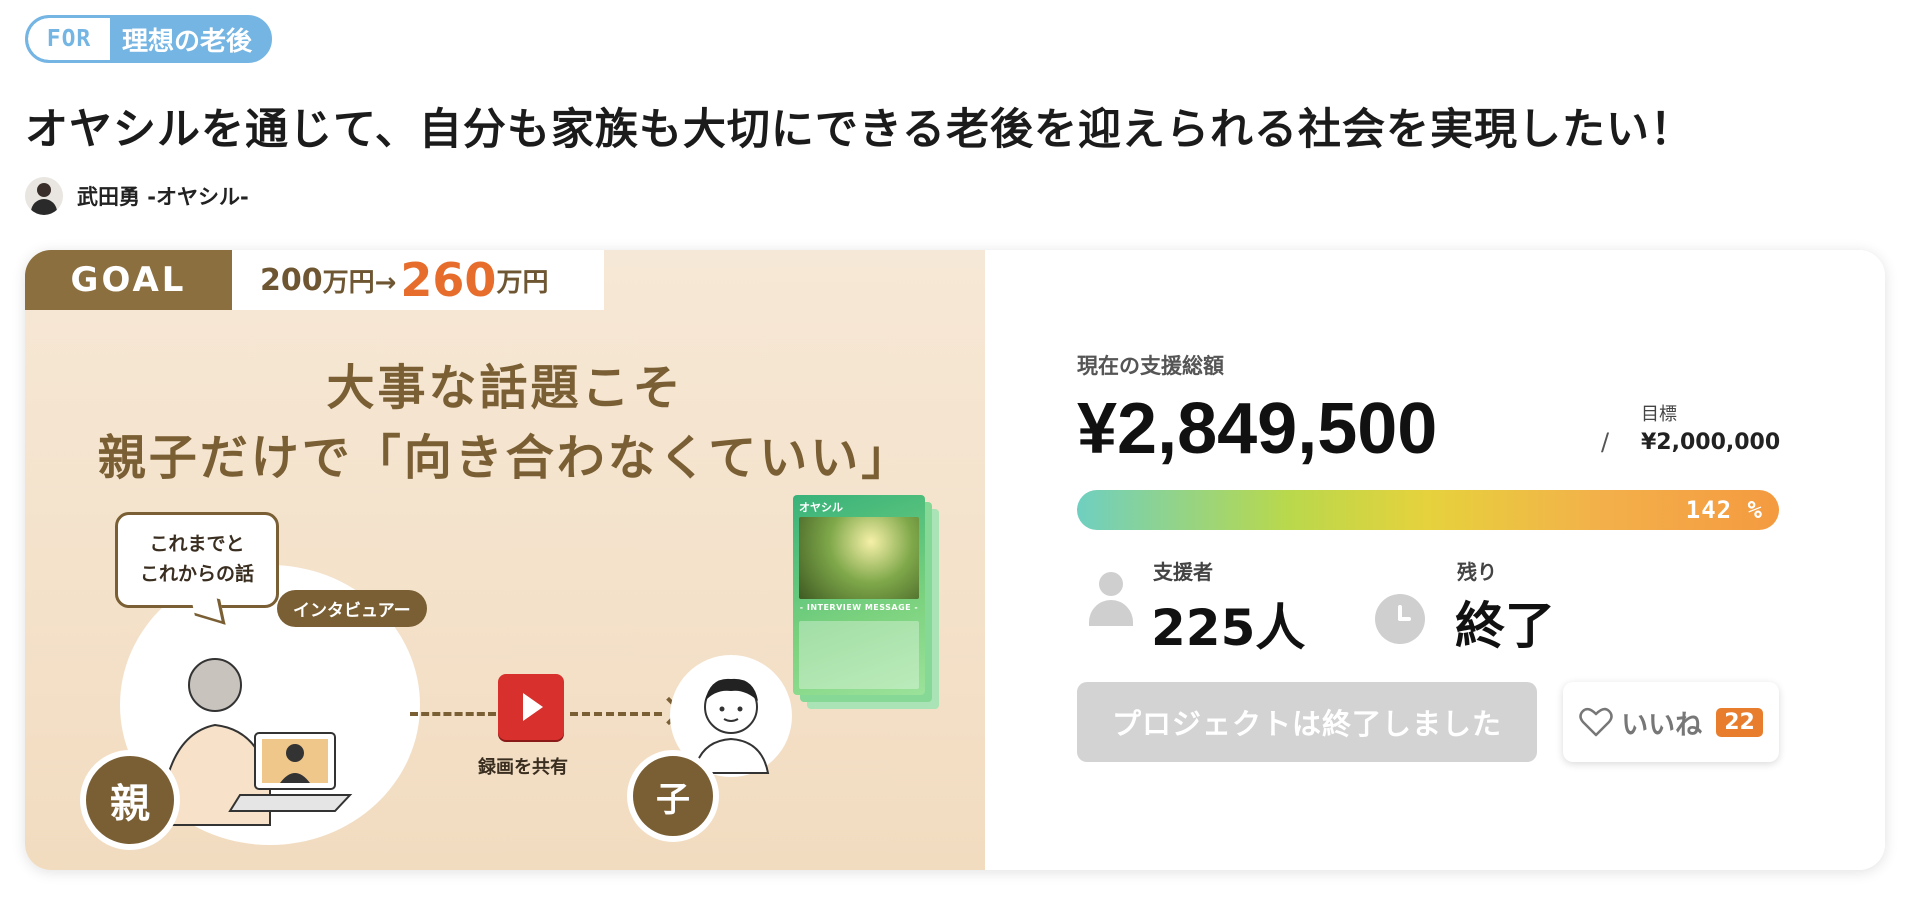 Image resolution: width=1920 pixels, height=901 pixels. What do you see at coordinates (291, 280) in the screenshot?
I see `goal-from: 200` at bounding box center [291, 280].